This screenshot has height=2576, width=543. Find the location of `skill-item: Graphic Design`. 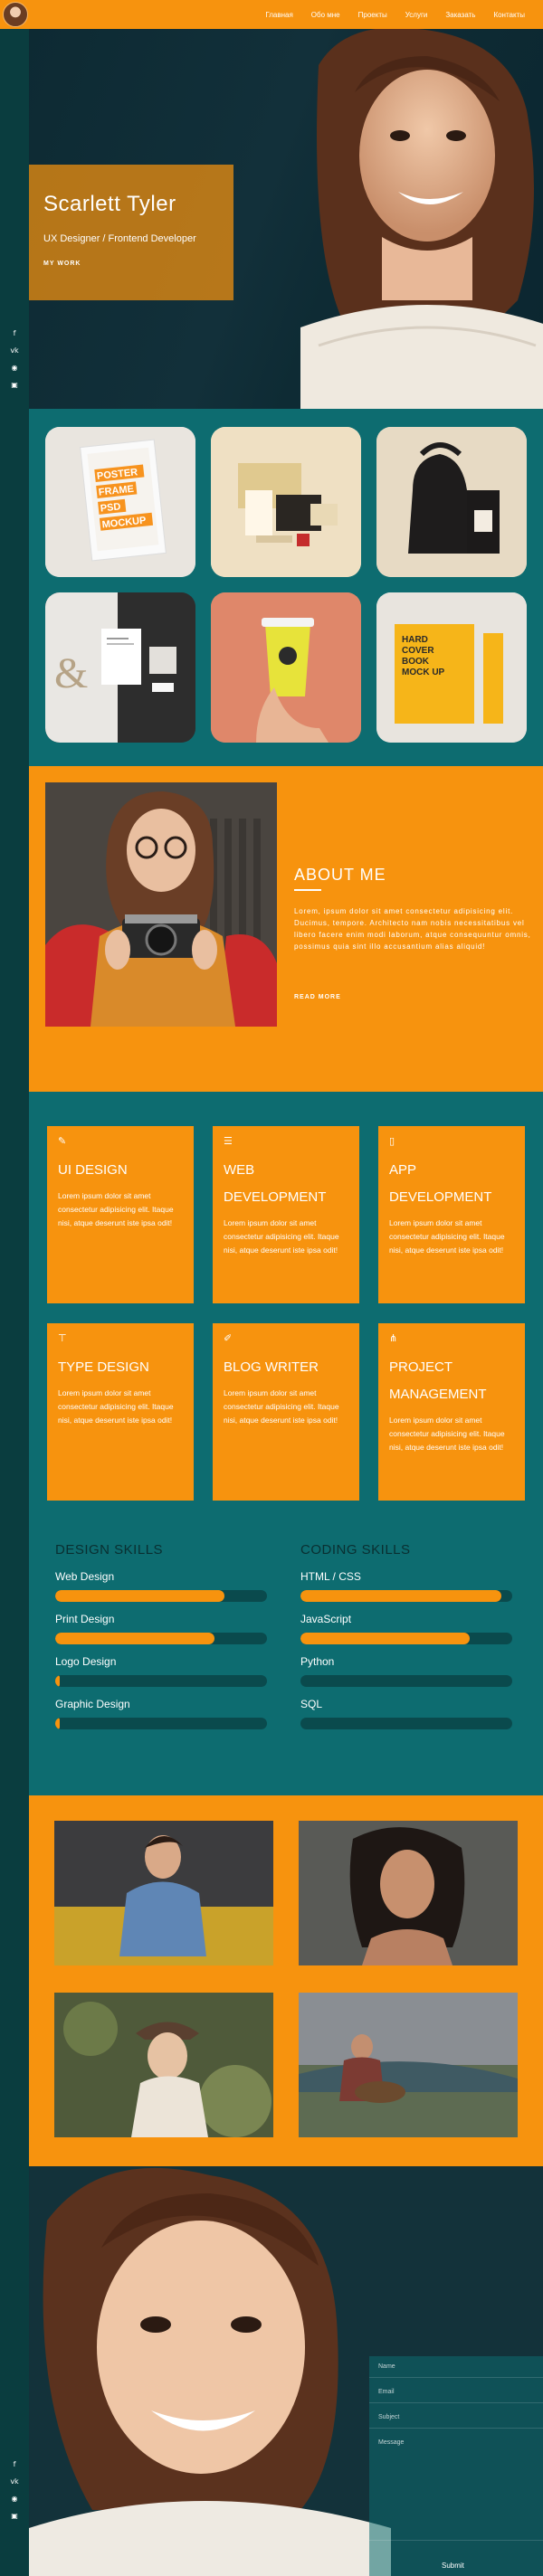

skill-item: Graphic Design is located at coordinates (164, 1713).